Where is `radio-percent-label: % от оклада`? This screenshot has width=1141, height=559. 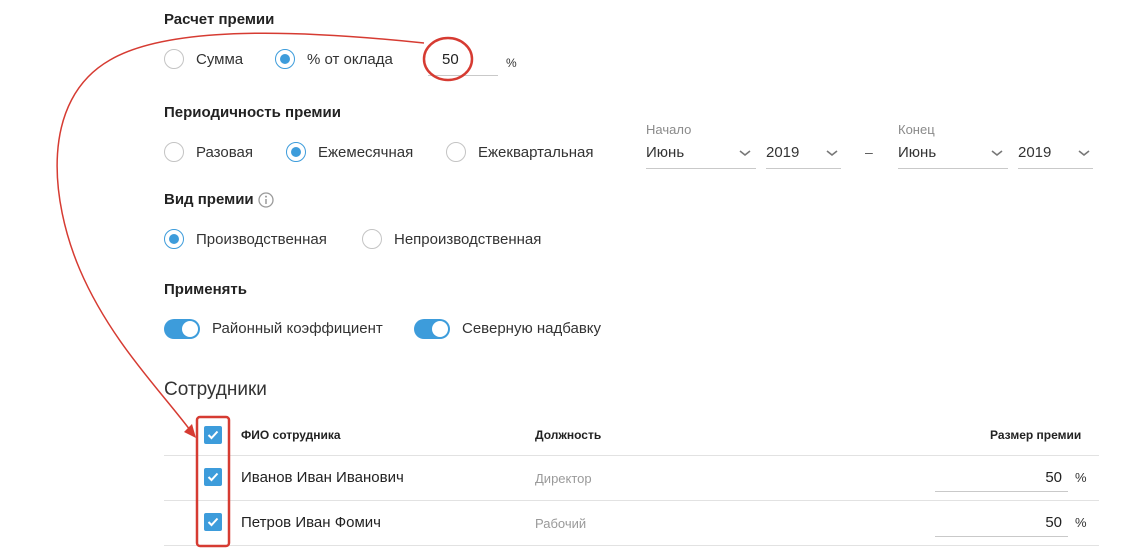
radio-percent-label: % от оклада is located at coordinates (350, 59).